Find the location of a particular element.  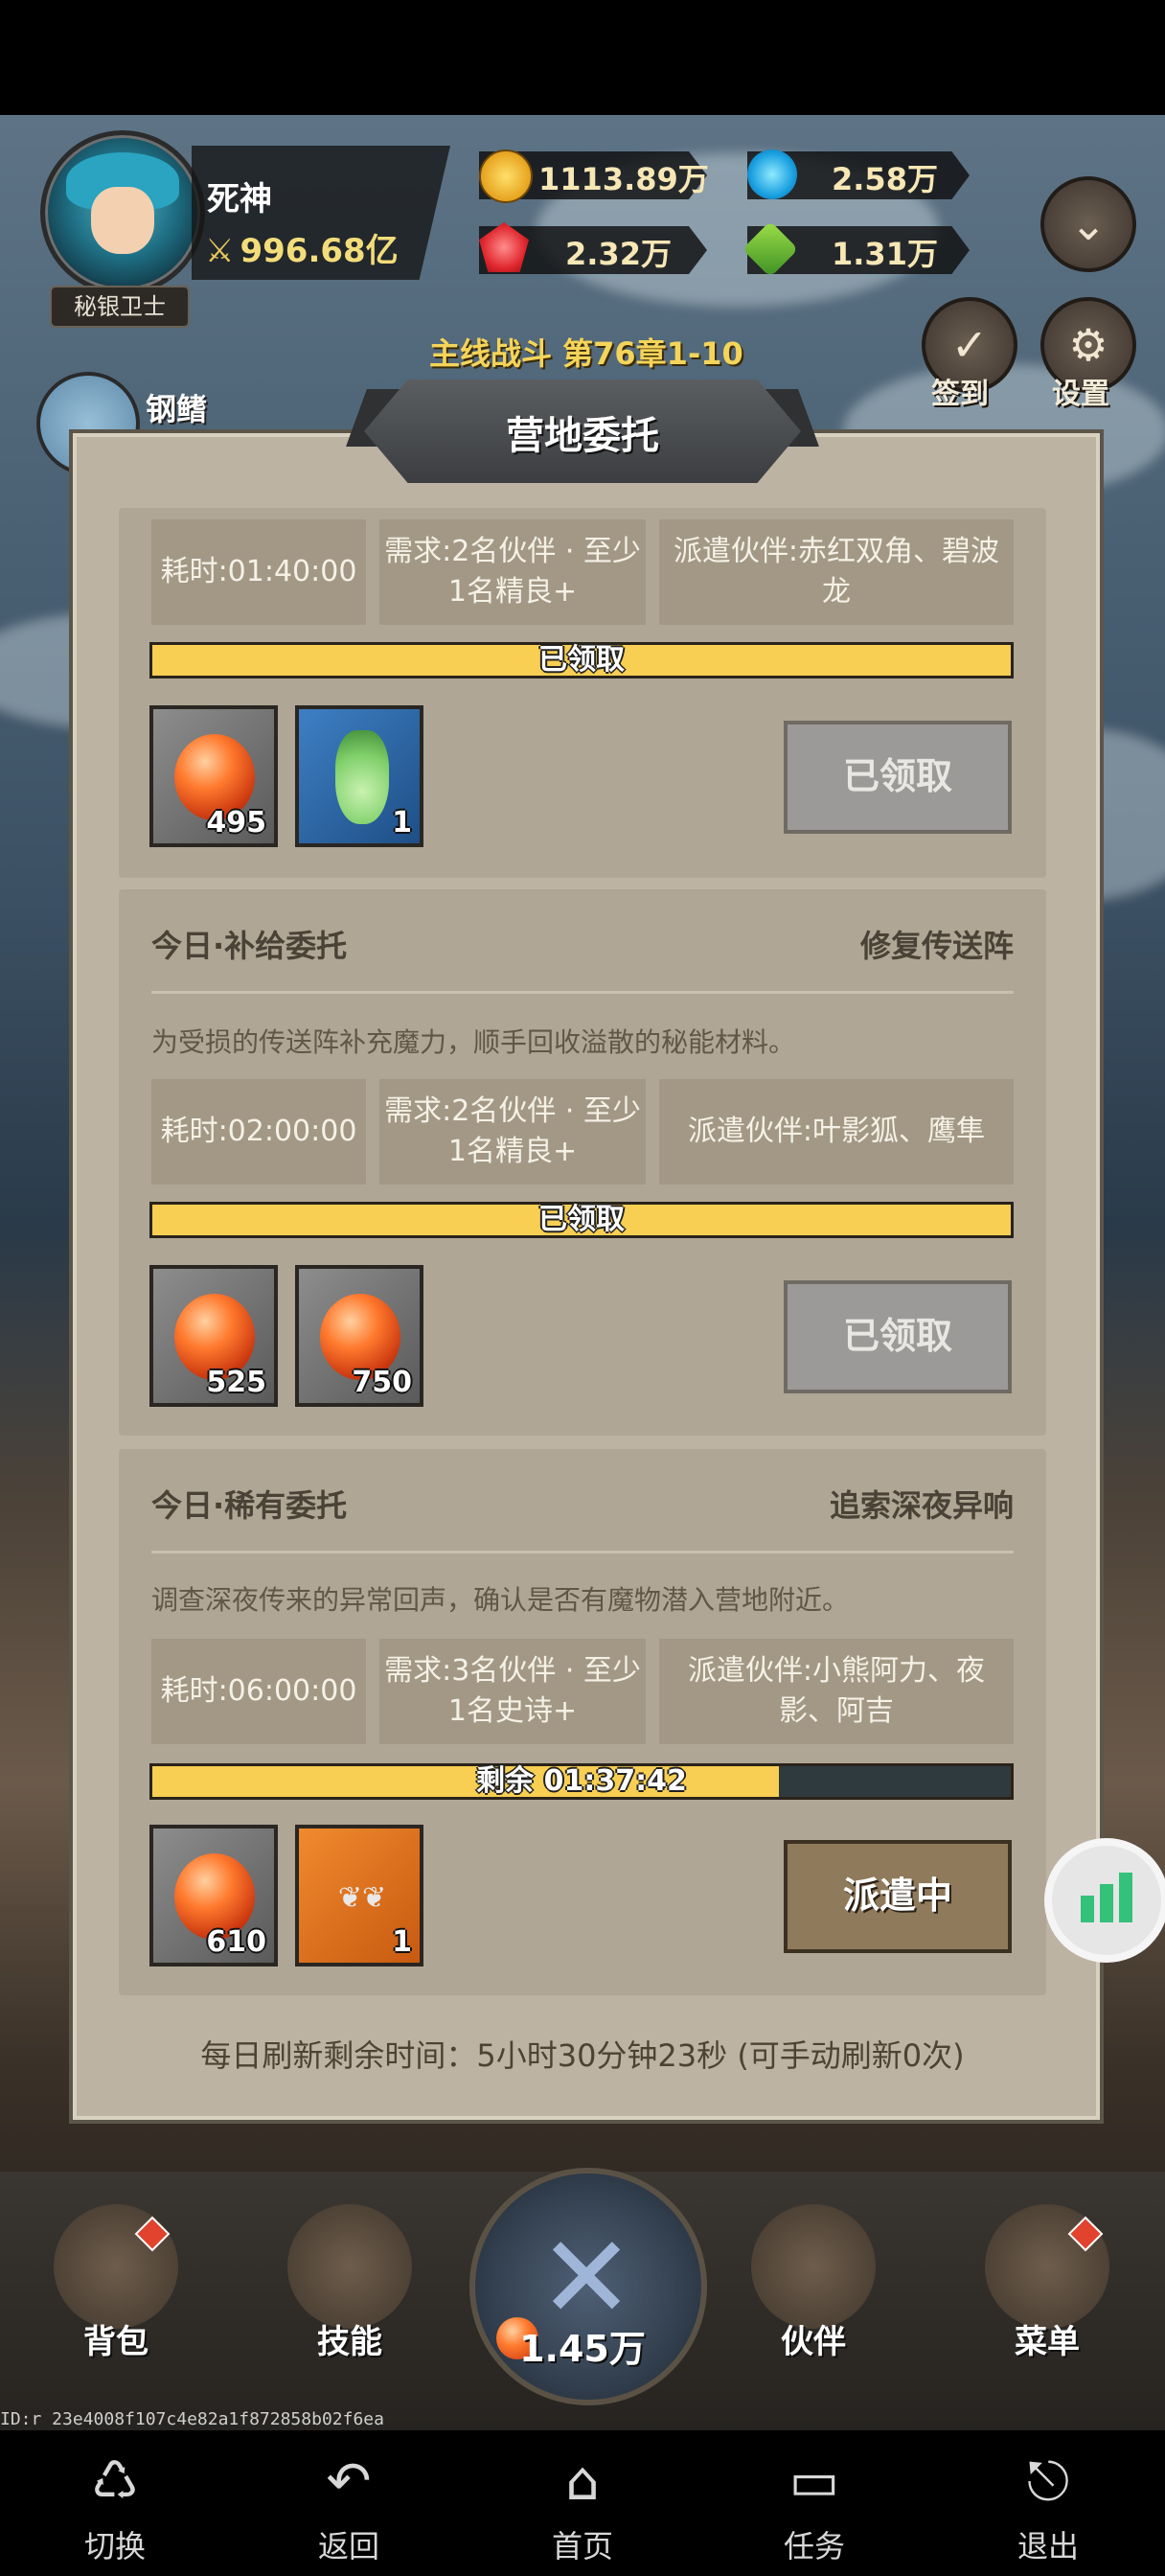

mission-2-reward-2: 750 is located at coordinates (359, 1336).